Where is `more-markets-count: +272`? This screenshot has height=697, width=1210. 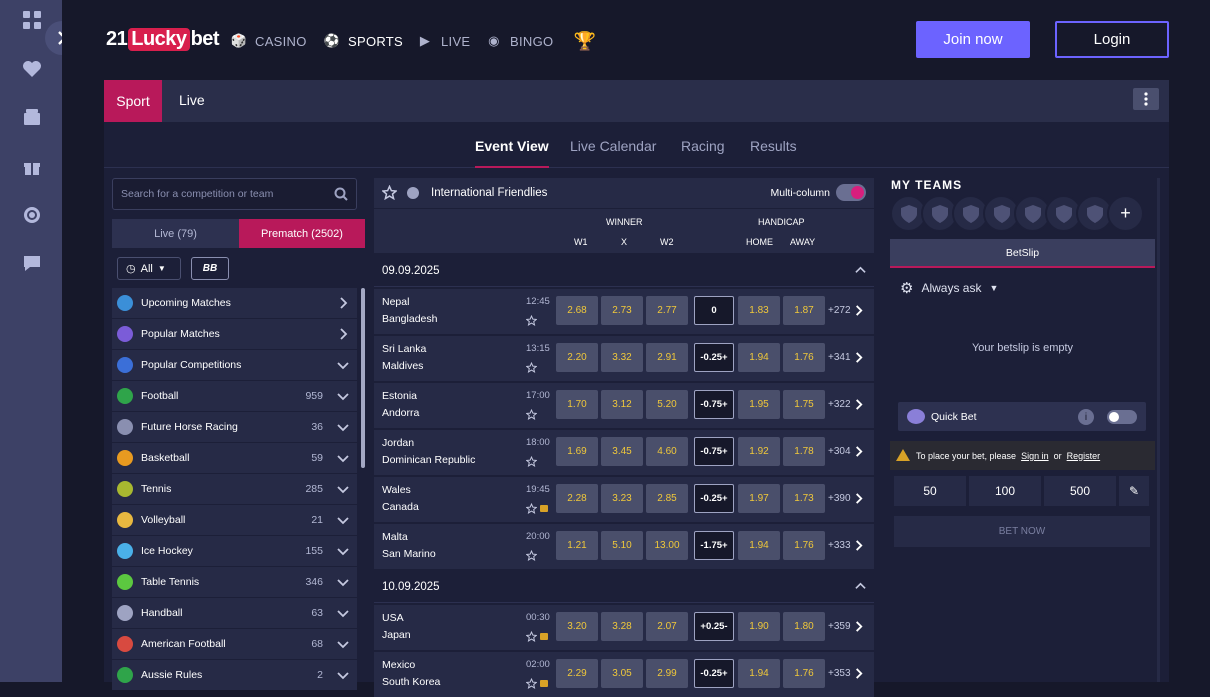
more-markets-count: +272 is located at coordinates (839, 310).